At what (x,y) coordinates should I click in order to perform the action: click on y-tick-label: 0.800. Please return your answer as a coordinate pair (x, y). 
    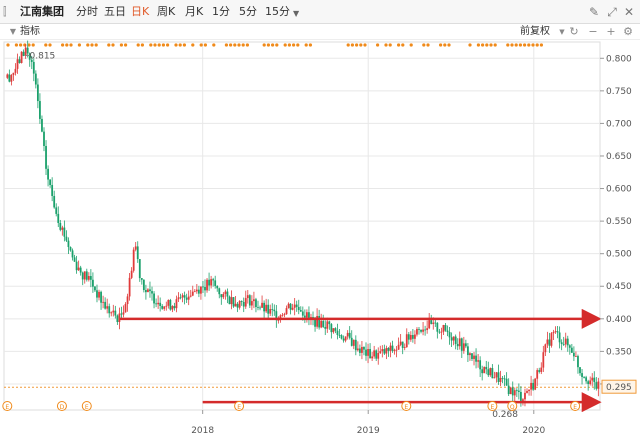
    Looking at the image, I should click on (619, 59).